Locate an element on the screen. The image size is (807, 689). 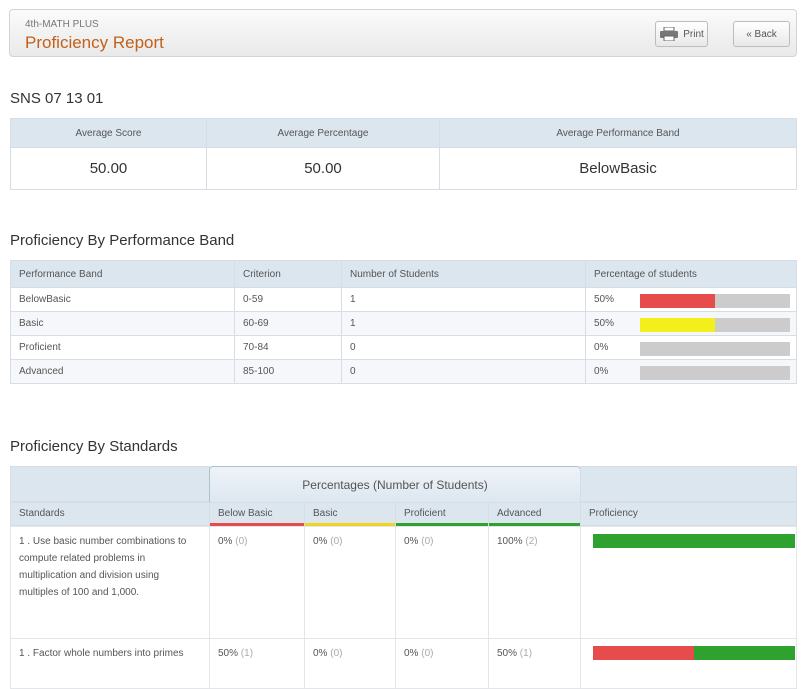
back-button: « Back is located at coordinates (761, 34).